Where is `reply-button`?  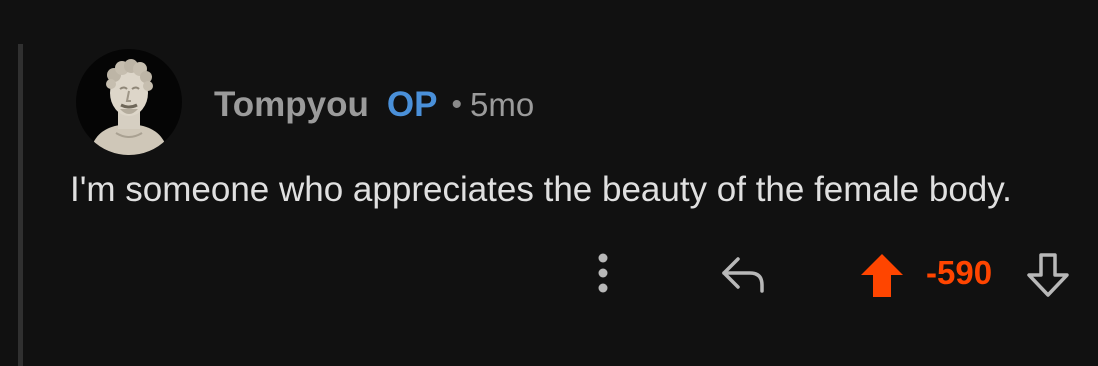 reply-button is located at coordinates (744, 275).